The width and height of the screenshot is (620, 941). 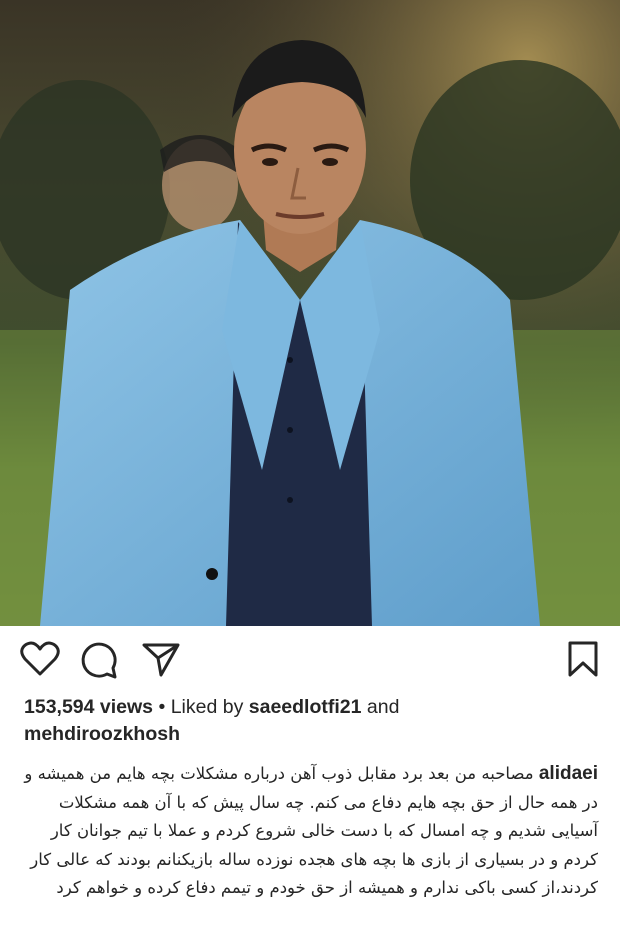 What do you see at coordinates (40, 659) in the screenshot?
I see `heart-icon` at bounding box center [40, 659].